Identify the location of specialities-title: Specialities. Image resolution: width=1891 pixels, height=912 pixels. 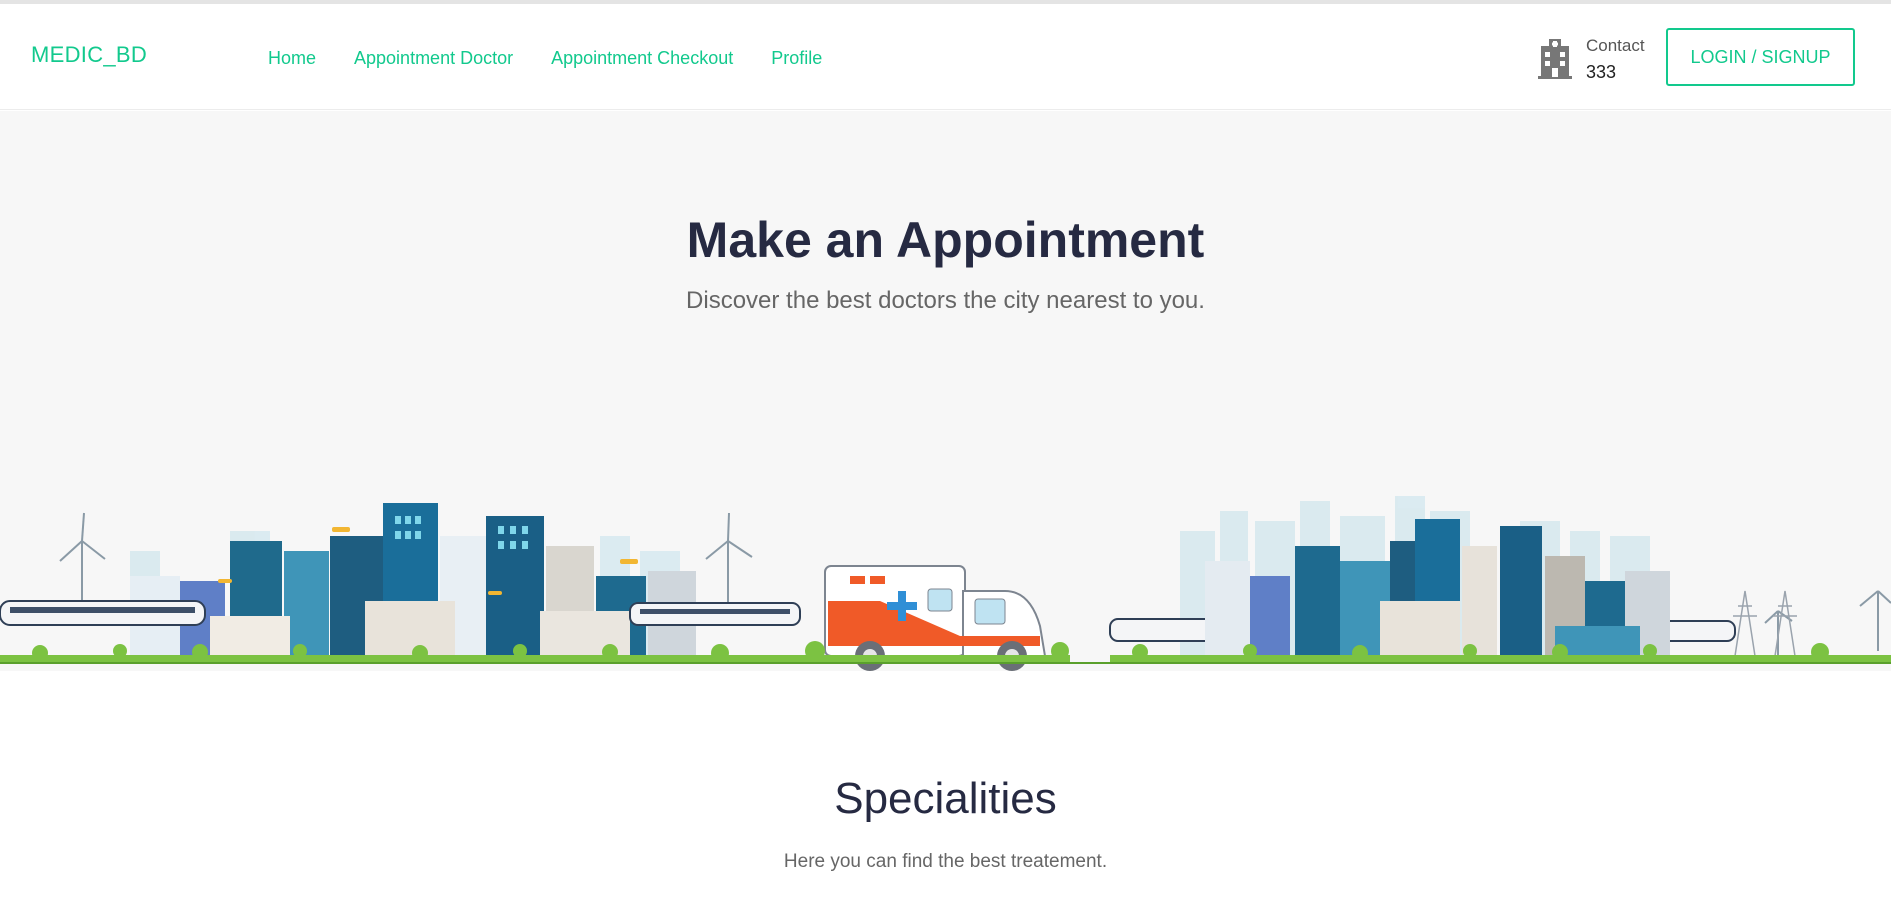
(945, 798).